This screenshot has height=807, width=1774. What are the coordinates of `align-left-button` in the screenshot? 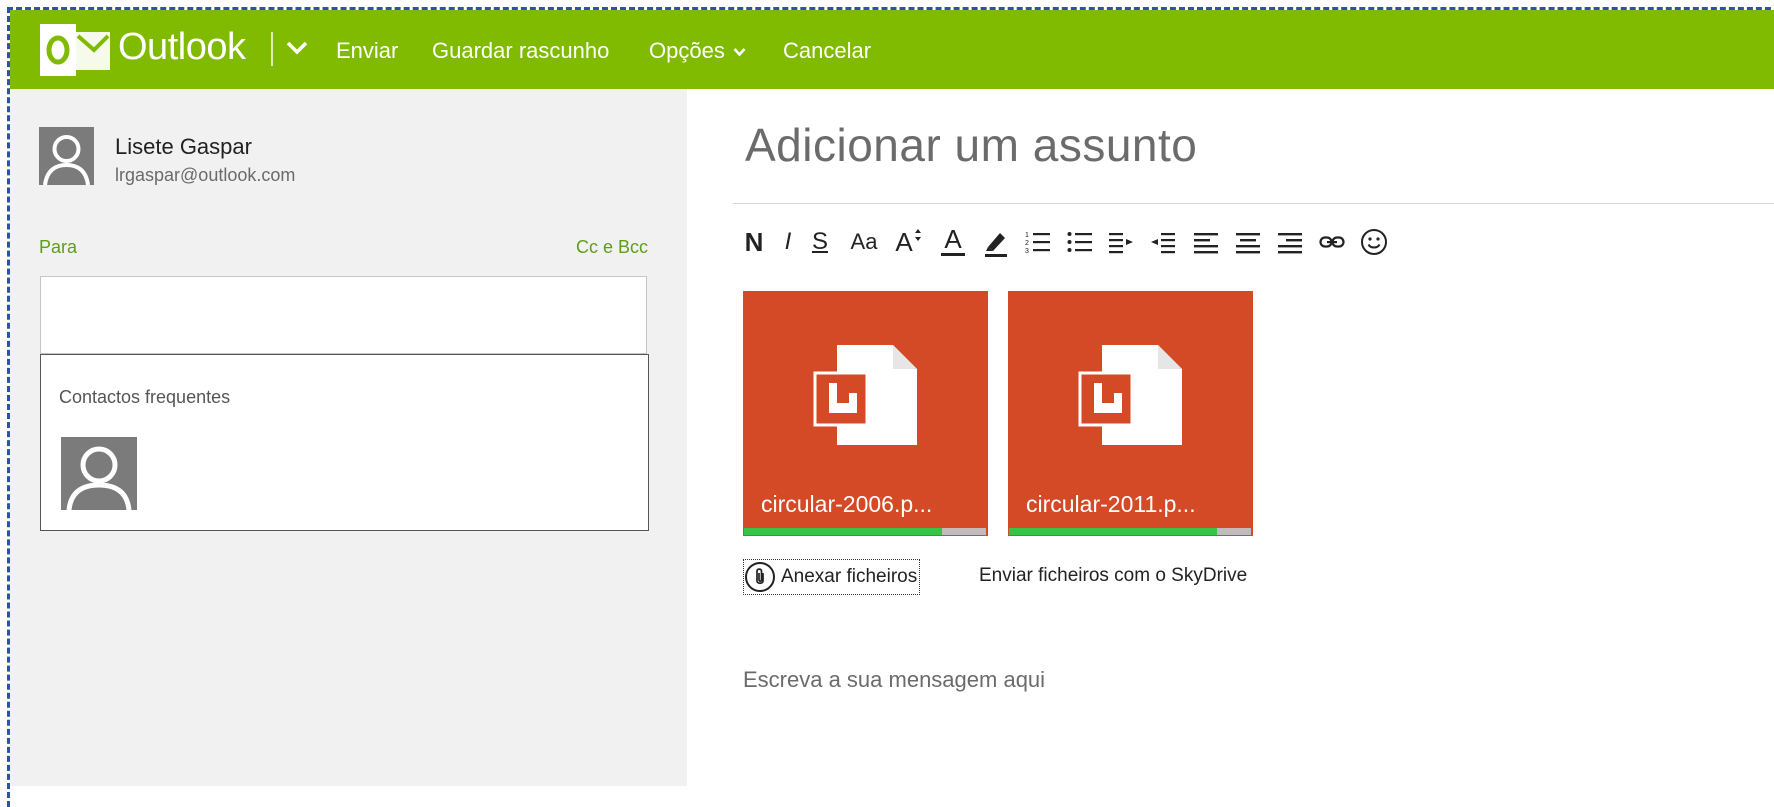 It's located at (1206, 242).